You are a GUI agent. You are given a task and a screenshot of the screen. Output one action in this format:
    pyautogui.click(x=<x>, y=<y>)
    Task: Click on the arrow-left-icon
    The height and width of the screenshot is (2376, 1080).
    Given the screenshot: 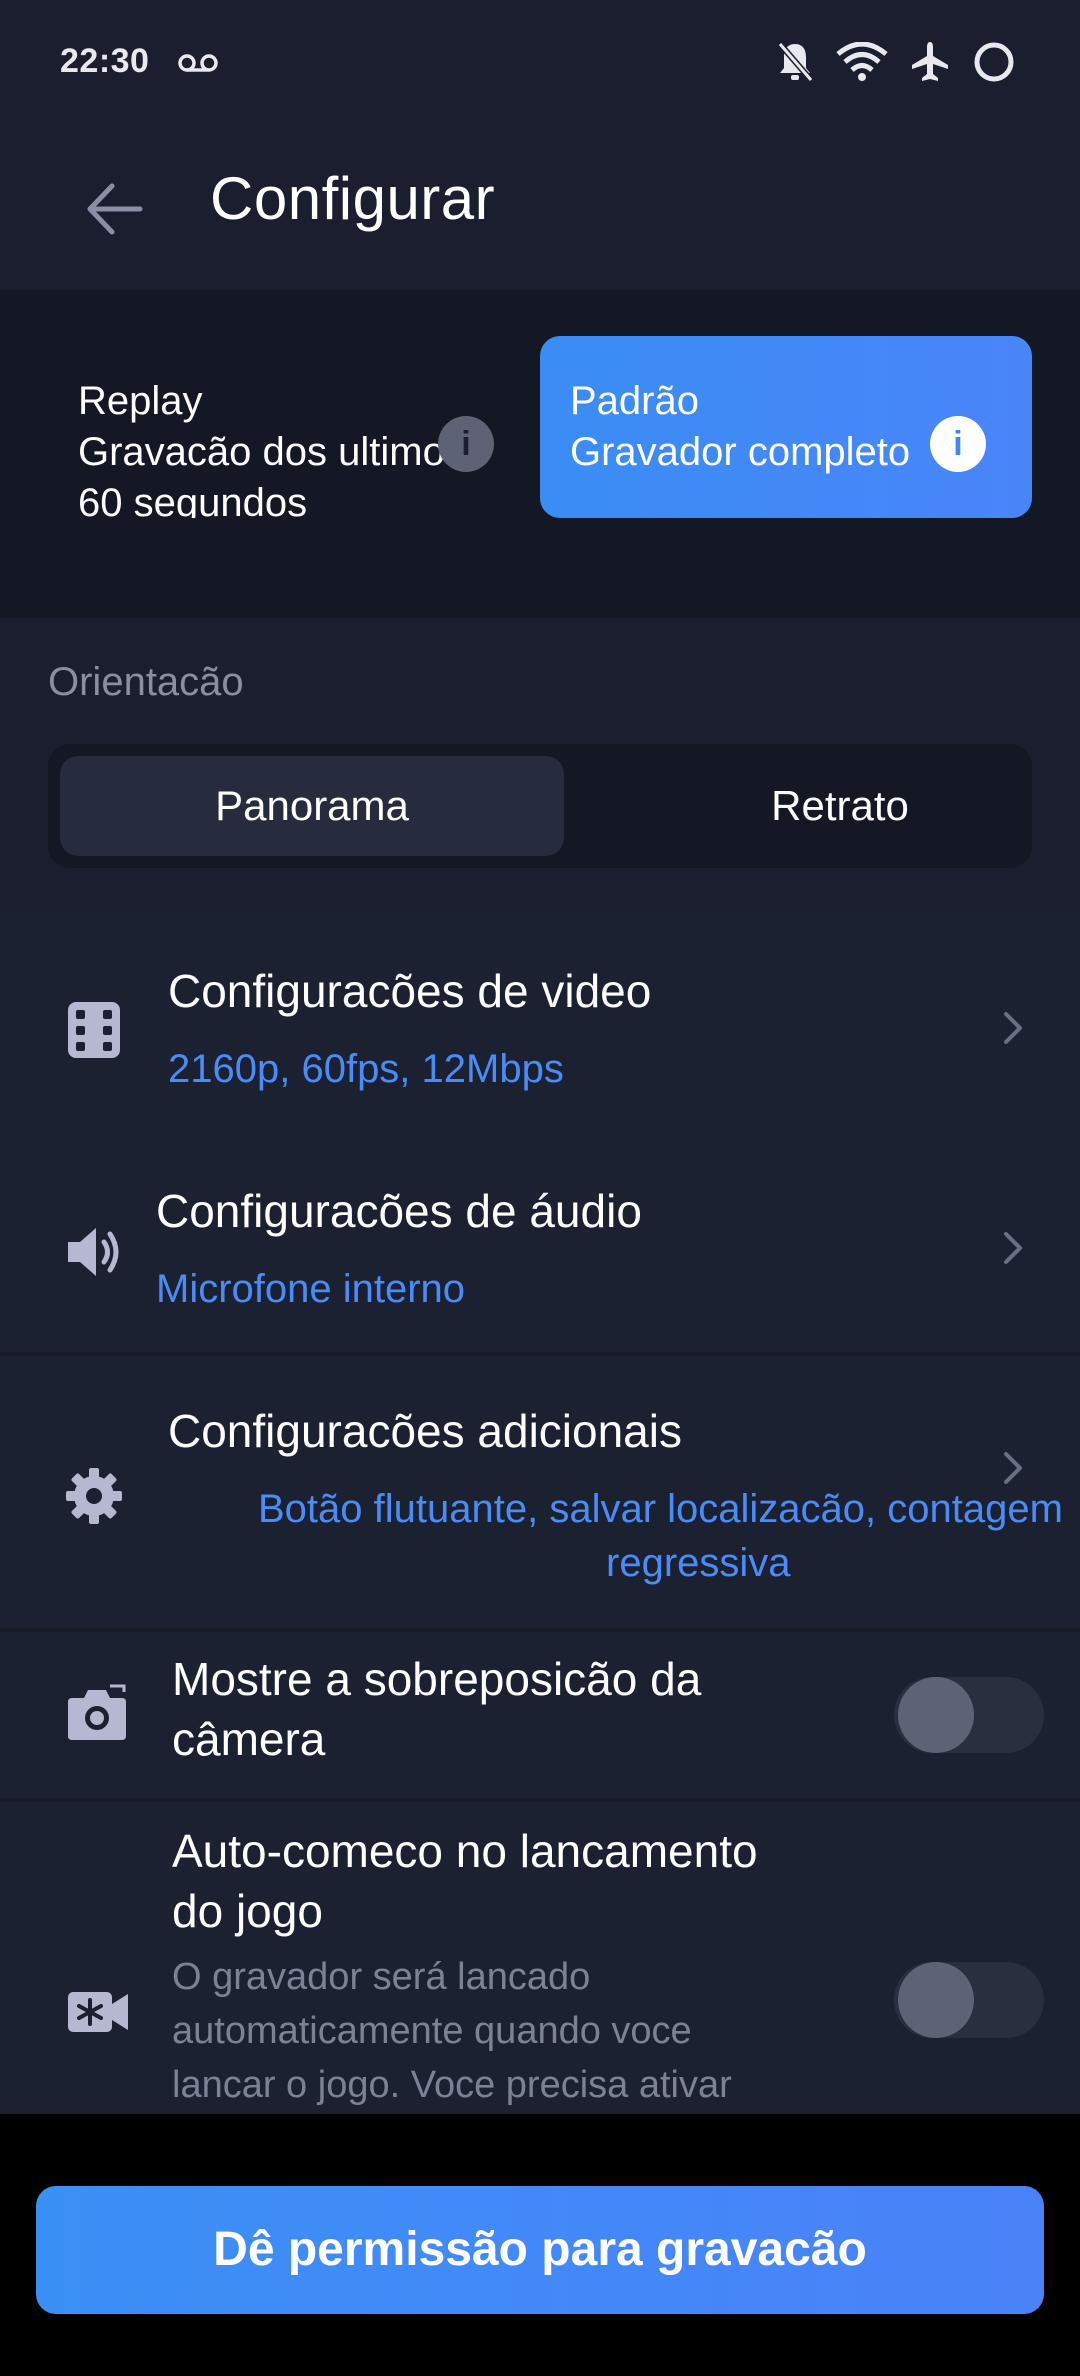 What is the action you would take?
    pyautogui.click(x=115, y=209)
    